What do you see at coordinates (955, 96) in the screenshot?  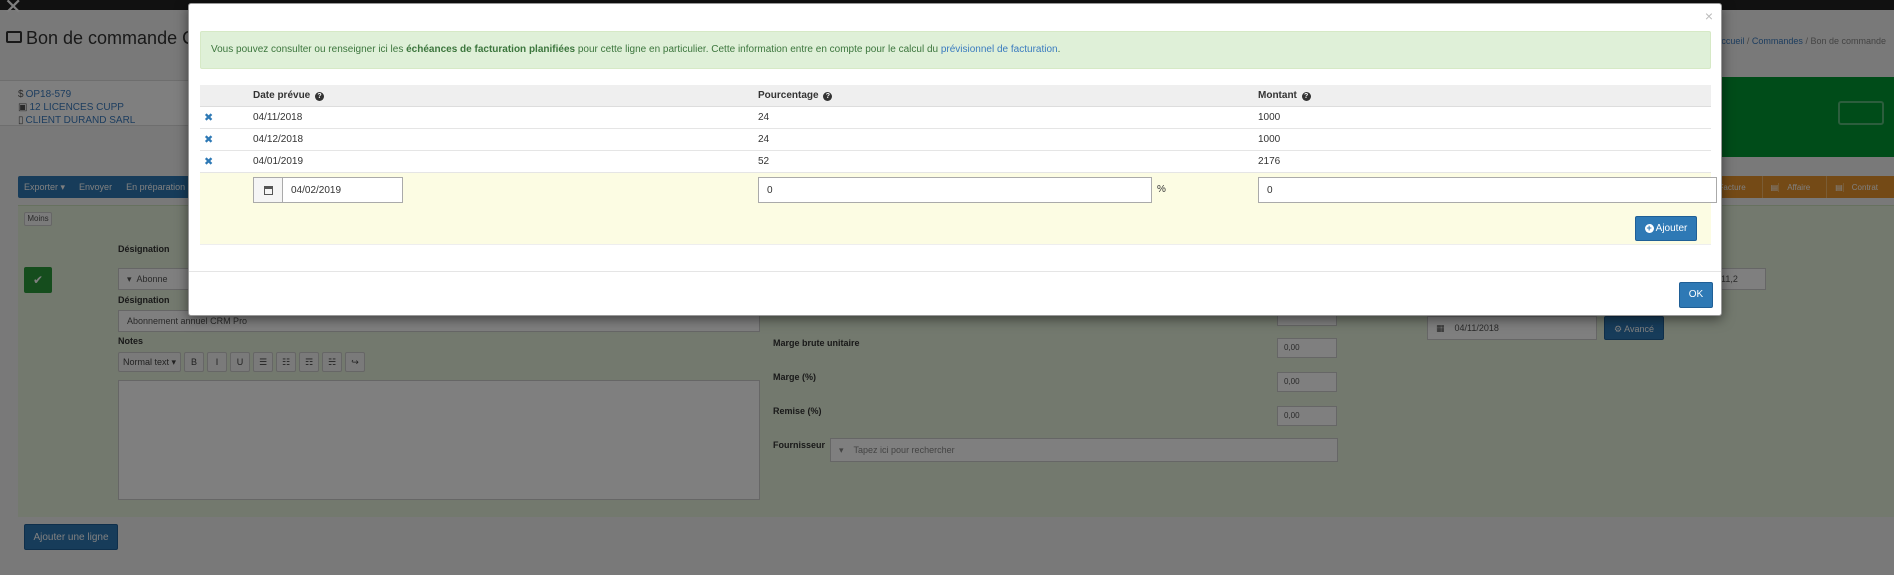 I see `table-header: Date prévue ? Pourcentage ? Montant ?` at bounding box center [955, 96].